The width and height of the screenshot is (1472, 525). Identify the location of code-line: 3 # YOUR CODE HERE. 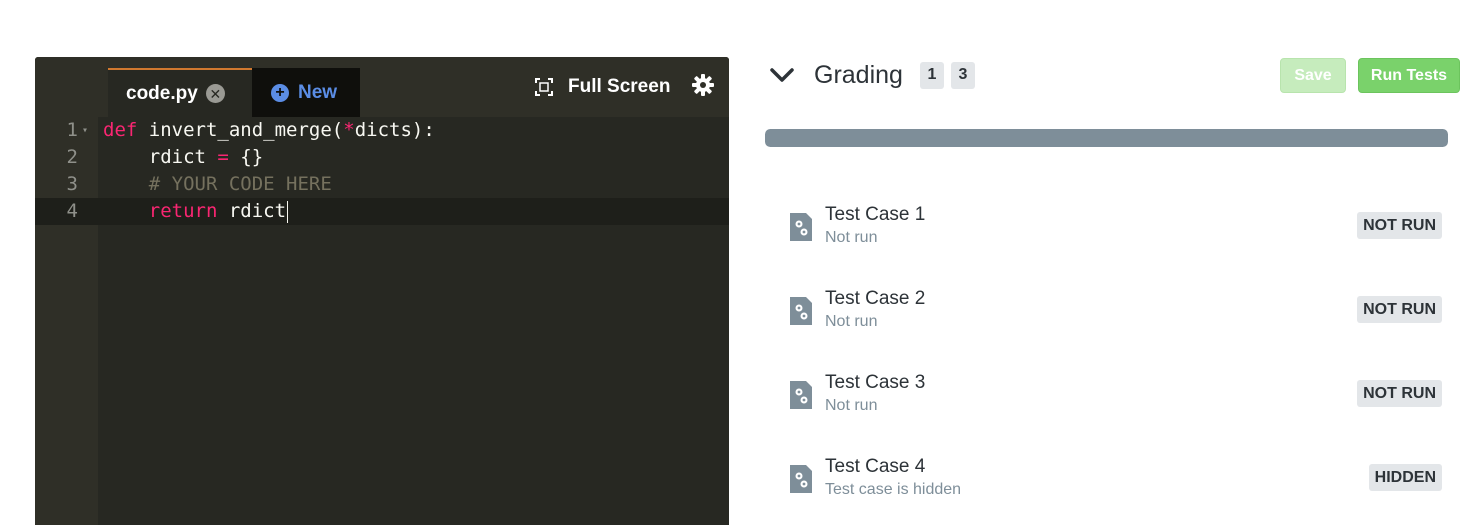
(382, 184).